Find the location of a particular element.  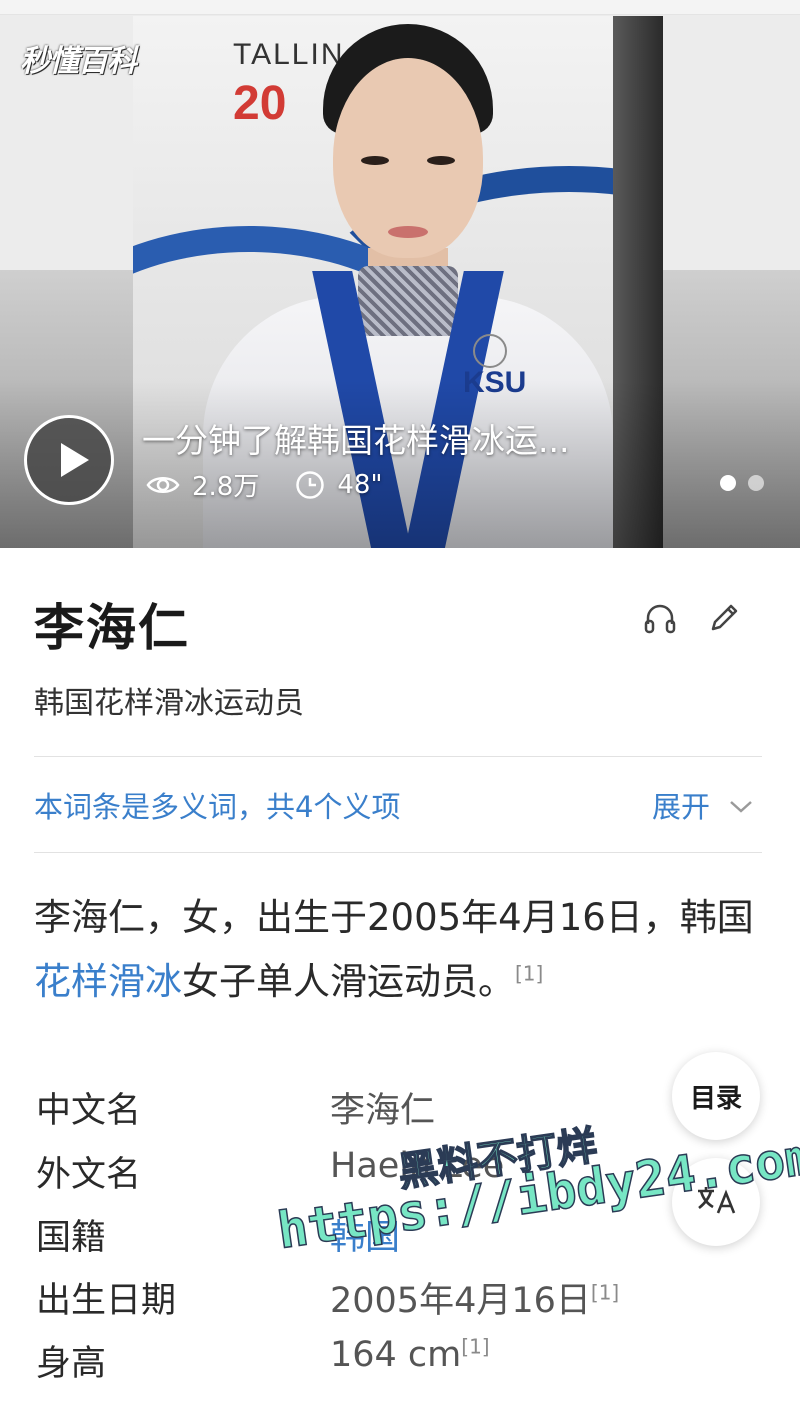

headphones-icon is located at coordinates (660, 618).